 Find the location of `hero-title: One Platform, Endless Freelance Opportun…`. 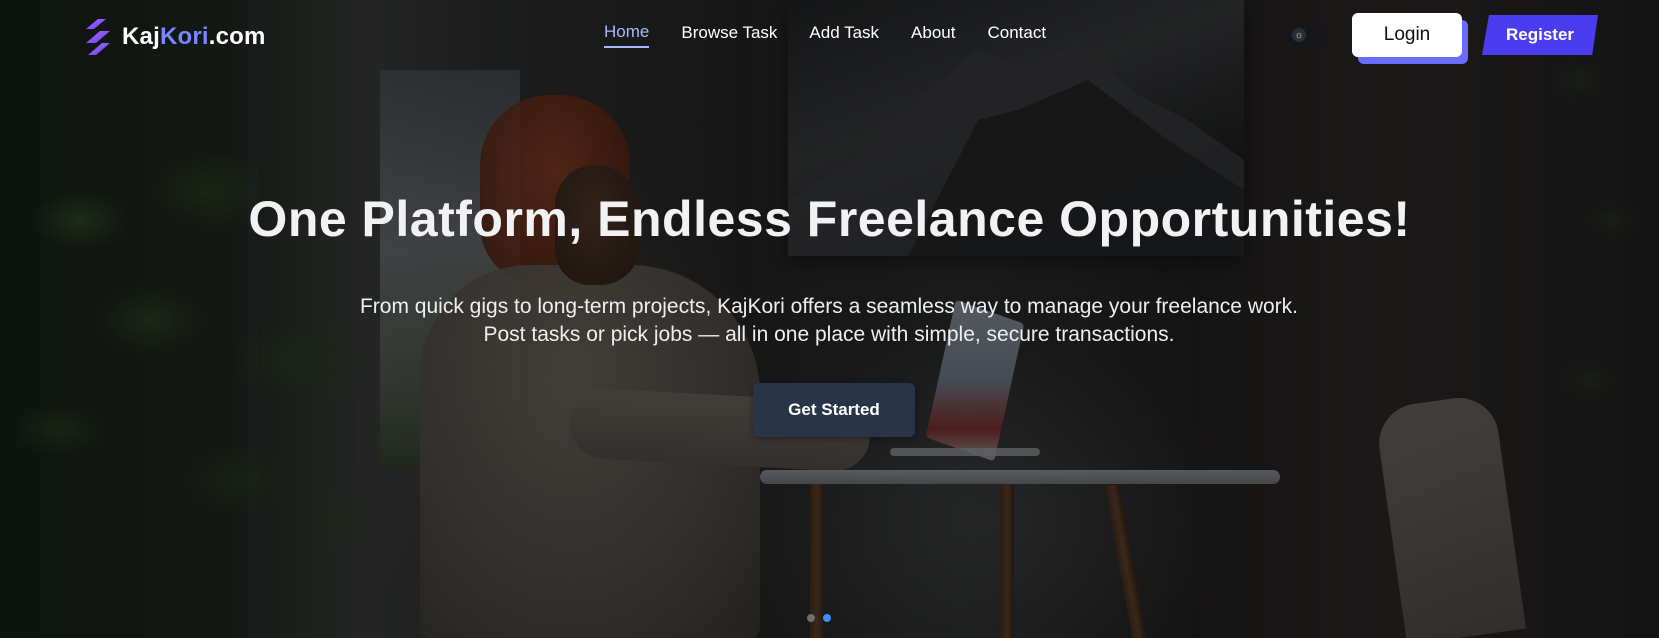

hero-title: One Platform, Endless Freelance Opportun… is located at coordinates (829, 219).